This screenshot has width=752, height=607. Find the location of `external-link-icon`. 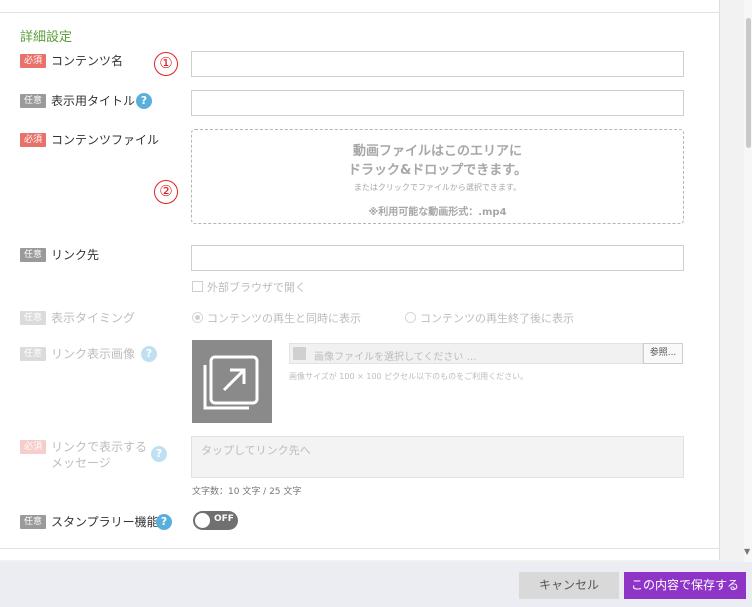

external-link-icon is located at coordinates (231, 382).